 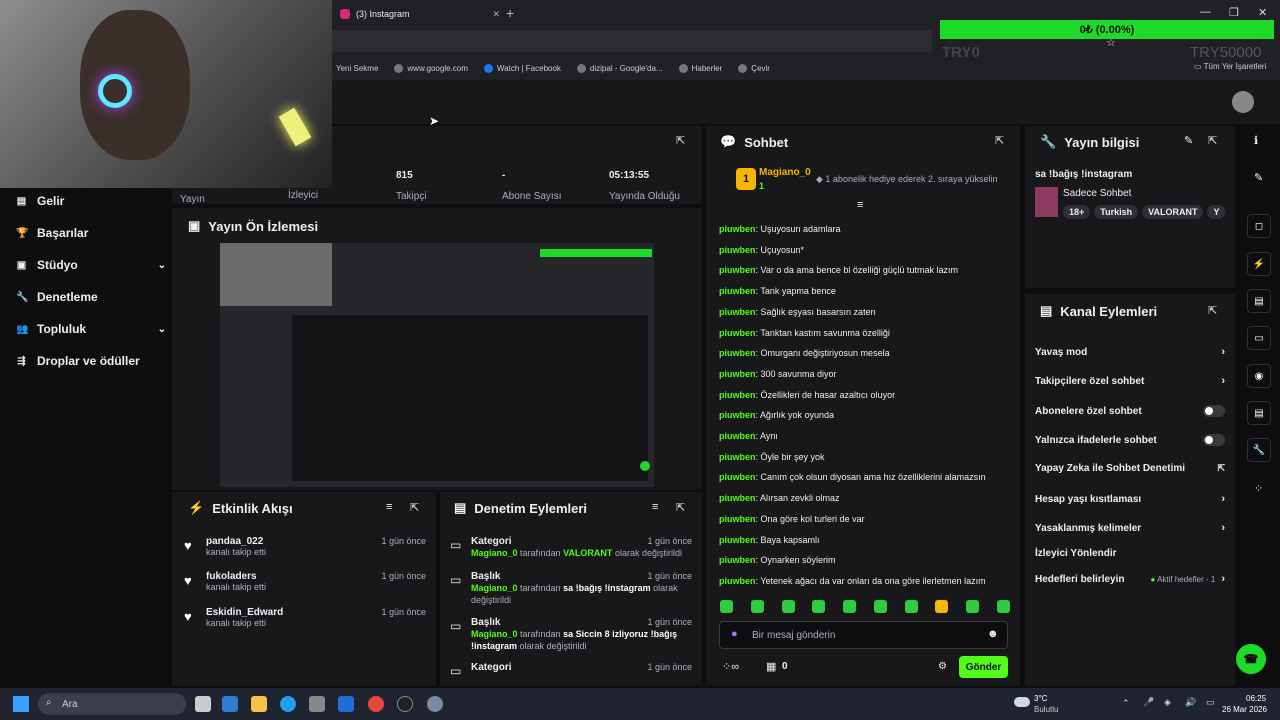 What do you see at coordinates (1205, 12) in the screenshot?
I see `minimize-icon: —` at bounding box center [1205, 12].